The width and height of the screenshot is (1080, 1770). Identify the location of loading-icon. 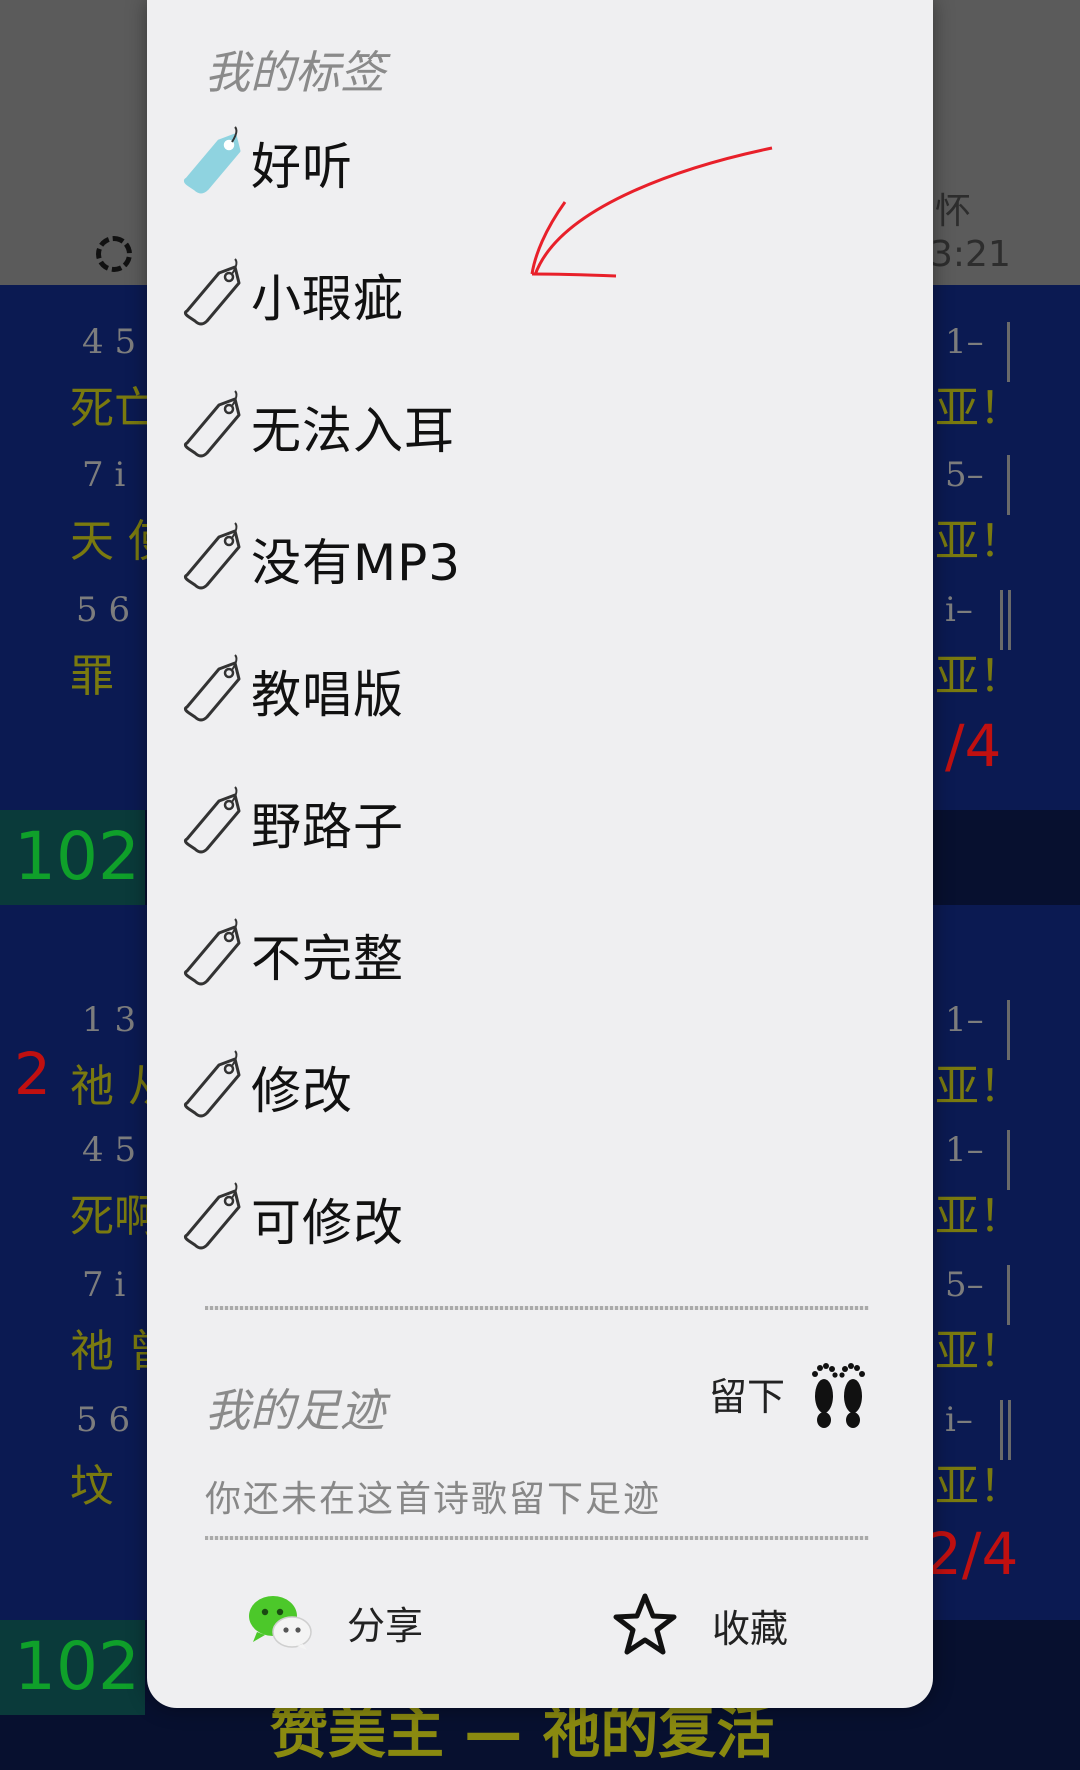
(114, 254).